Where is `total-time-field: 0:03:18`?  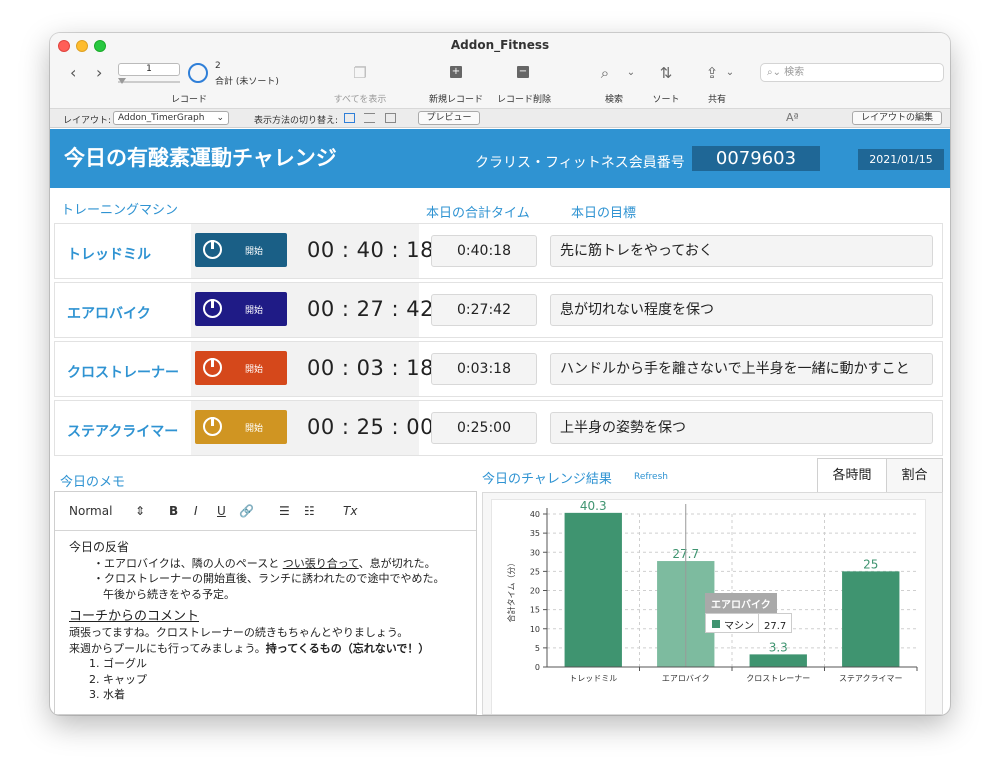
total-time-field: 0:03:18 is located at coordinates (484, 369).